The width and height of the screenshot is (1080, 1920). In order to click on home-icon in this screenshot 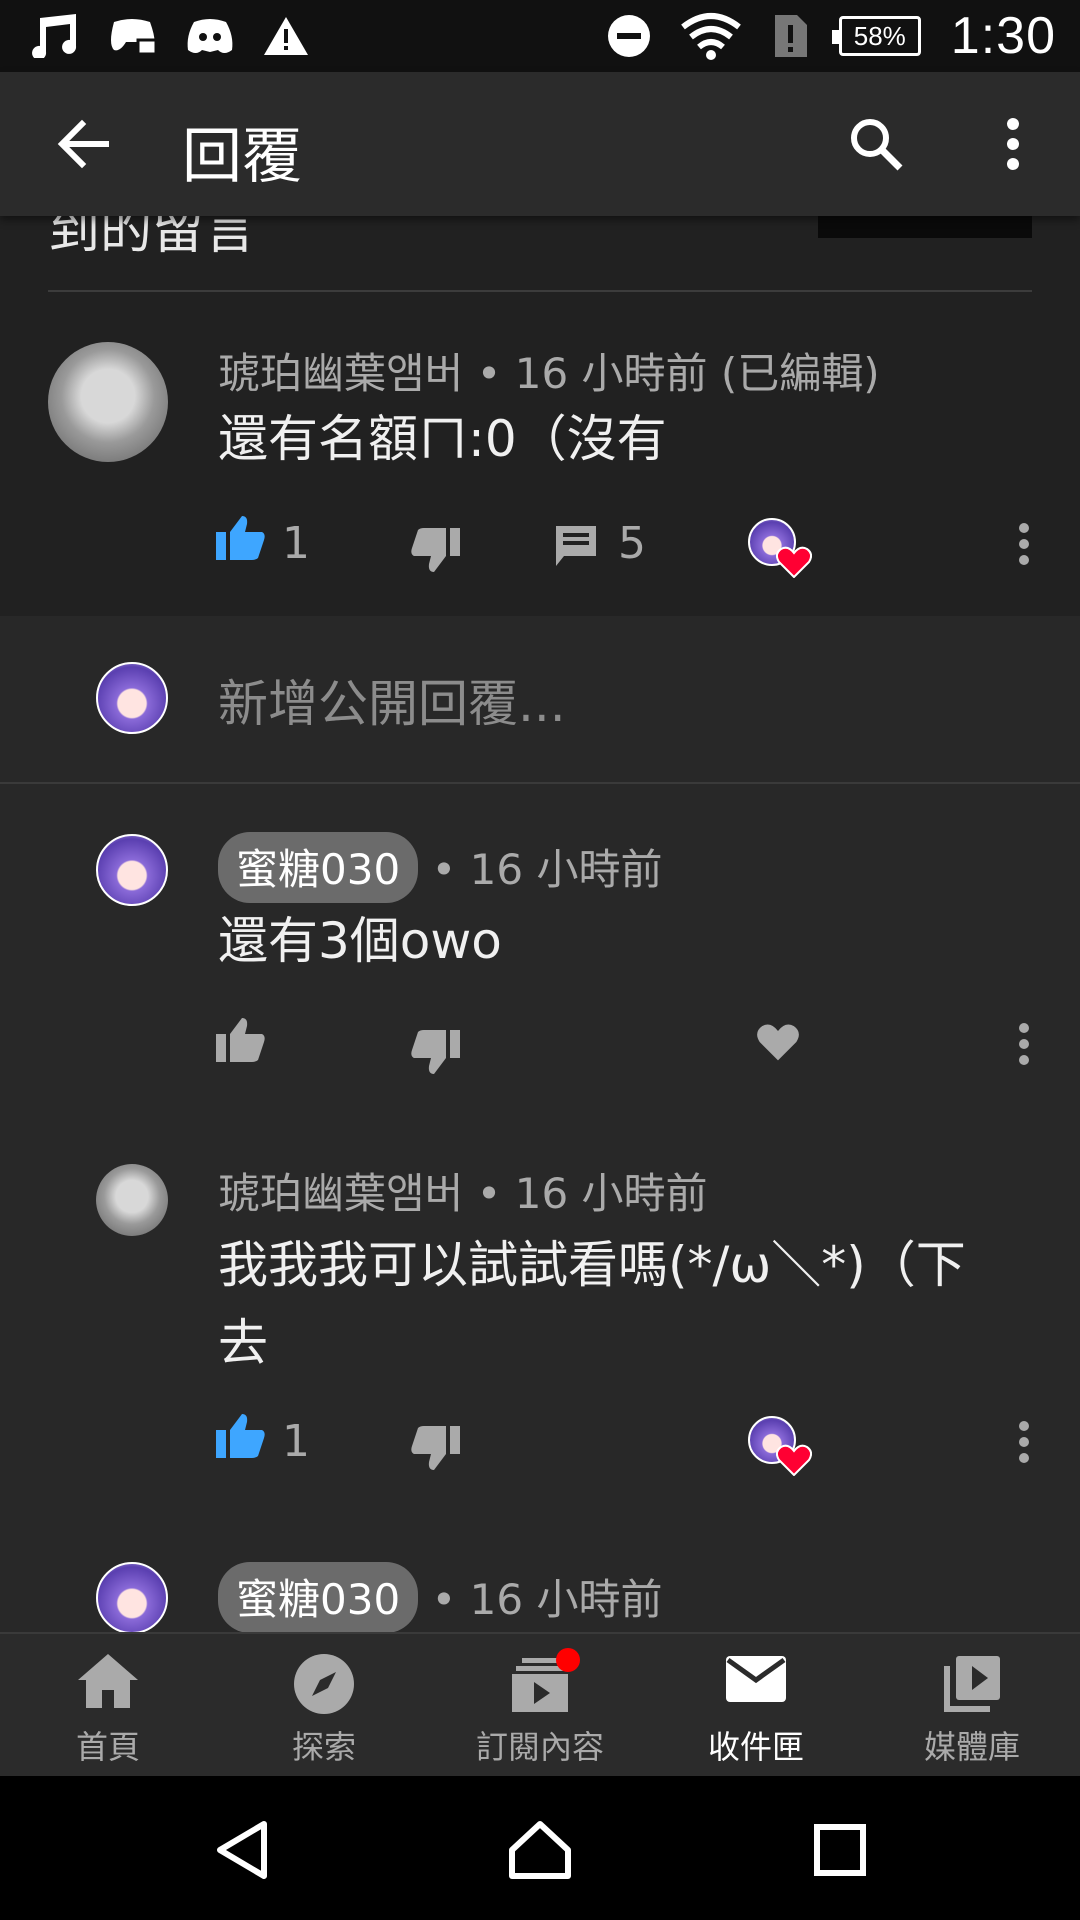, I will do `click(108, 1681)`.